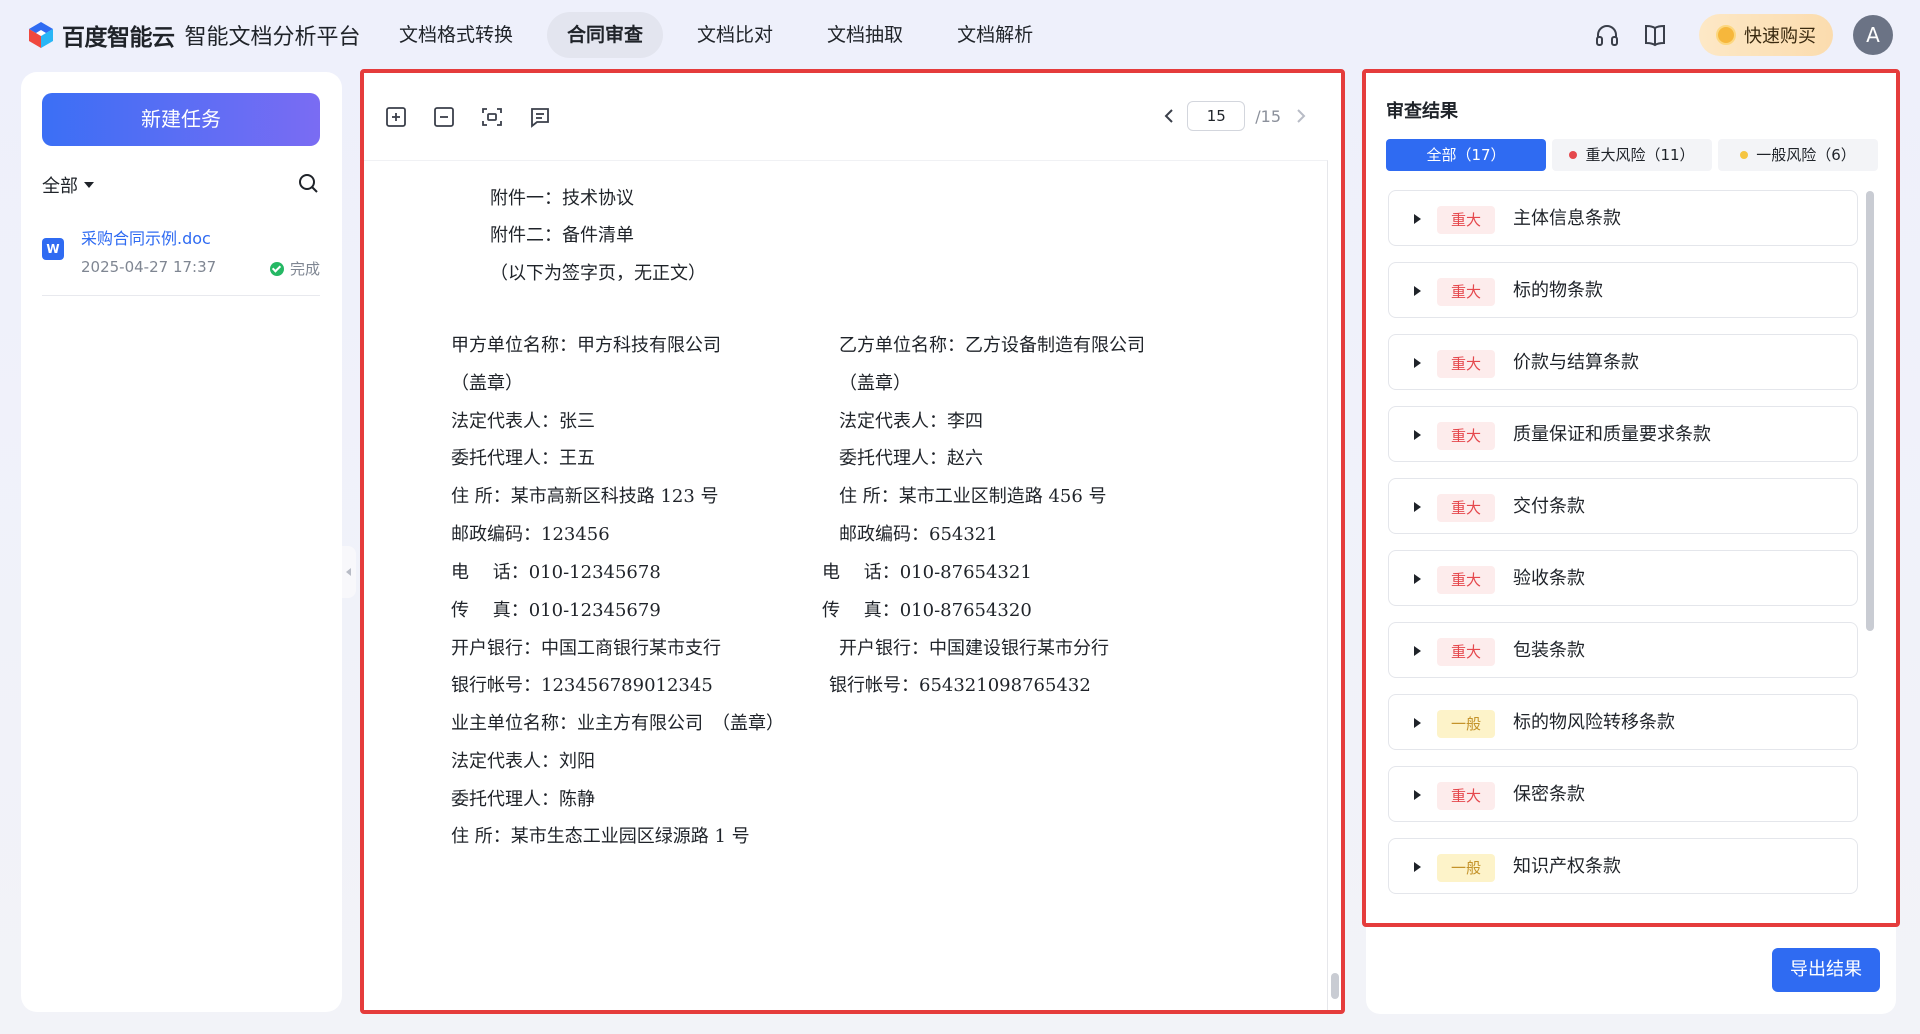 This screenshot has height=1034, width=1920. Describe the element at coordinates (911, 458) in the screenshot. I see `doc-line: 委托代理人：赵六` at that location.